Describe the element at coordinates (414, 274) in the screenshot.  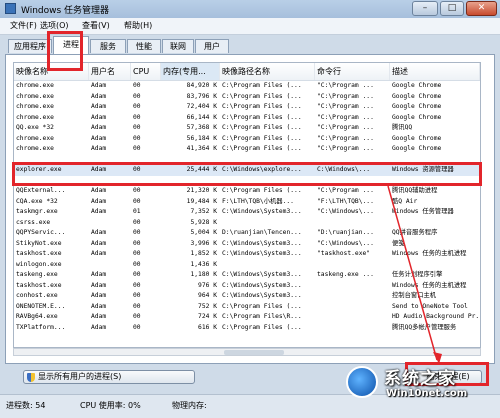
I see `annotation-arrow` at that location.